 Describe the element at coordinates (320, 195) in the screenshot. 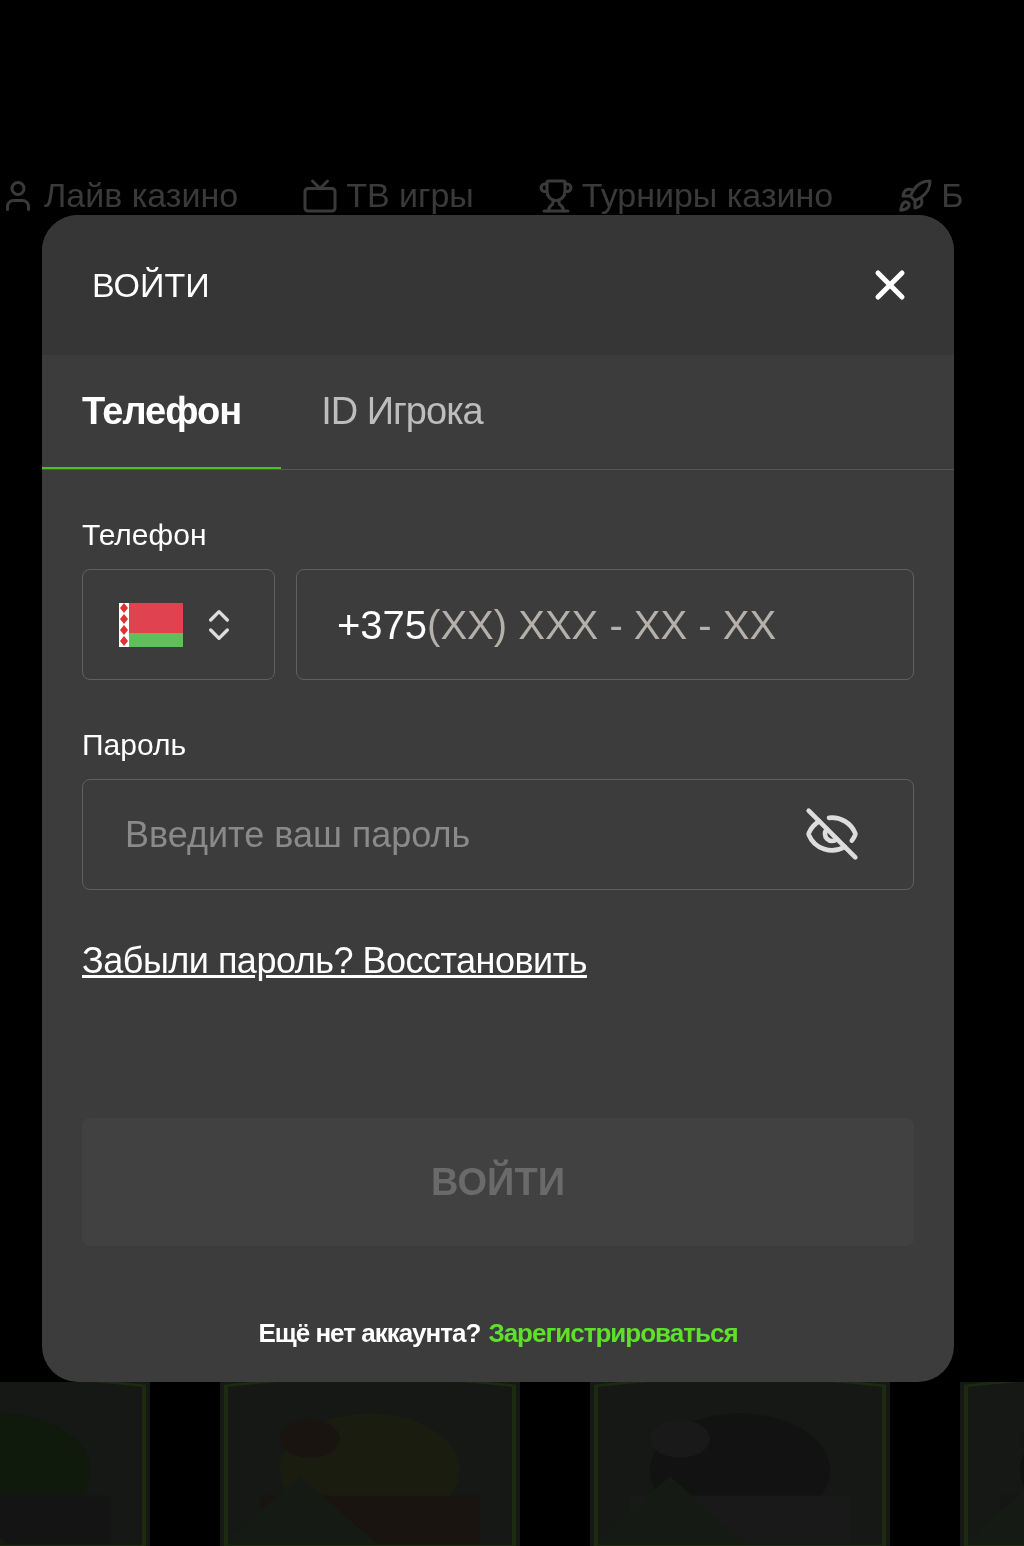

I see `tv-icon` at that location.